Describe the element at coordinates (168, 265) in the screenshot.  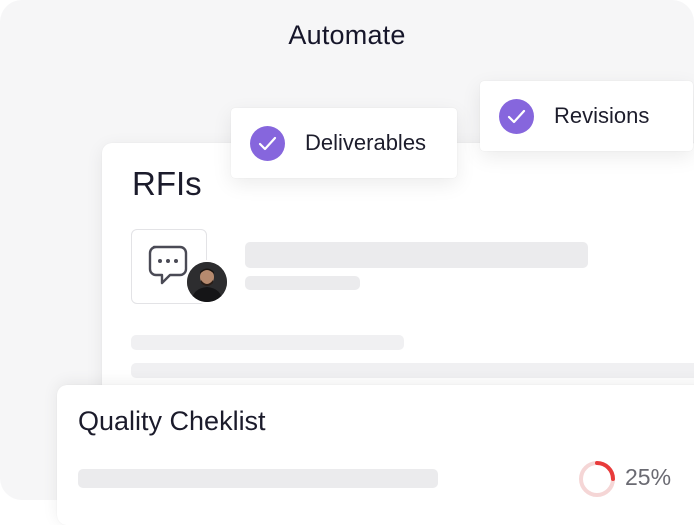
I see `chat-bubble-icon` at that location.